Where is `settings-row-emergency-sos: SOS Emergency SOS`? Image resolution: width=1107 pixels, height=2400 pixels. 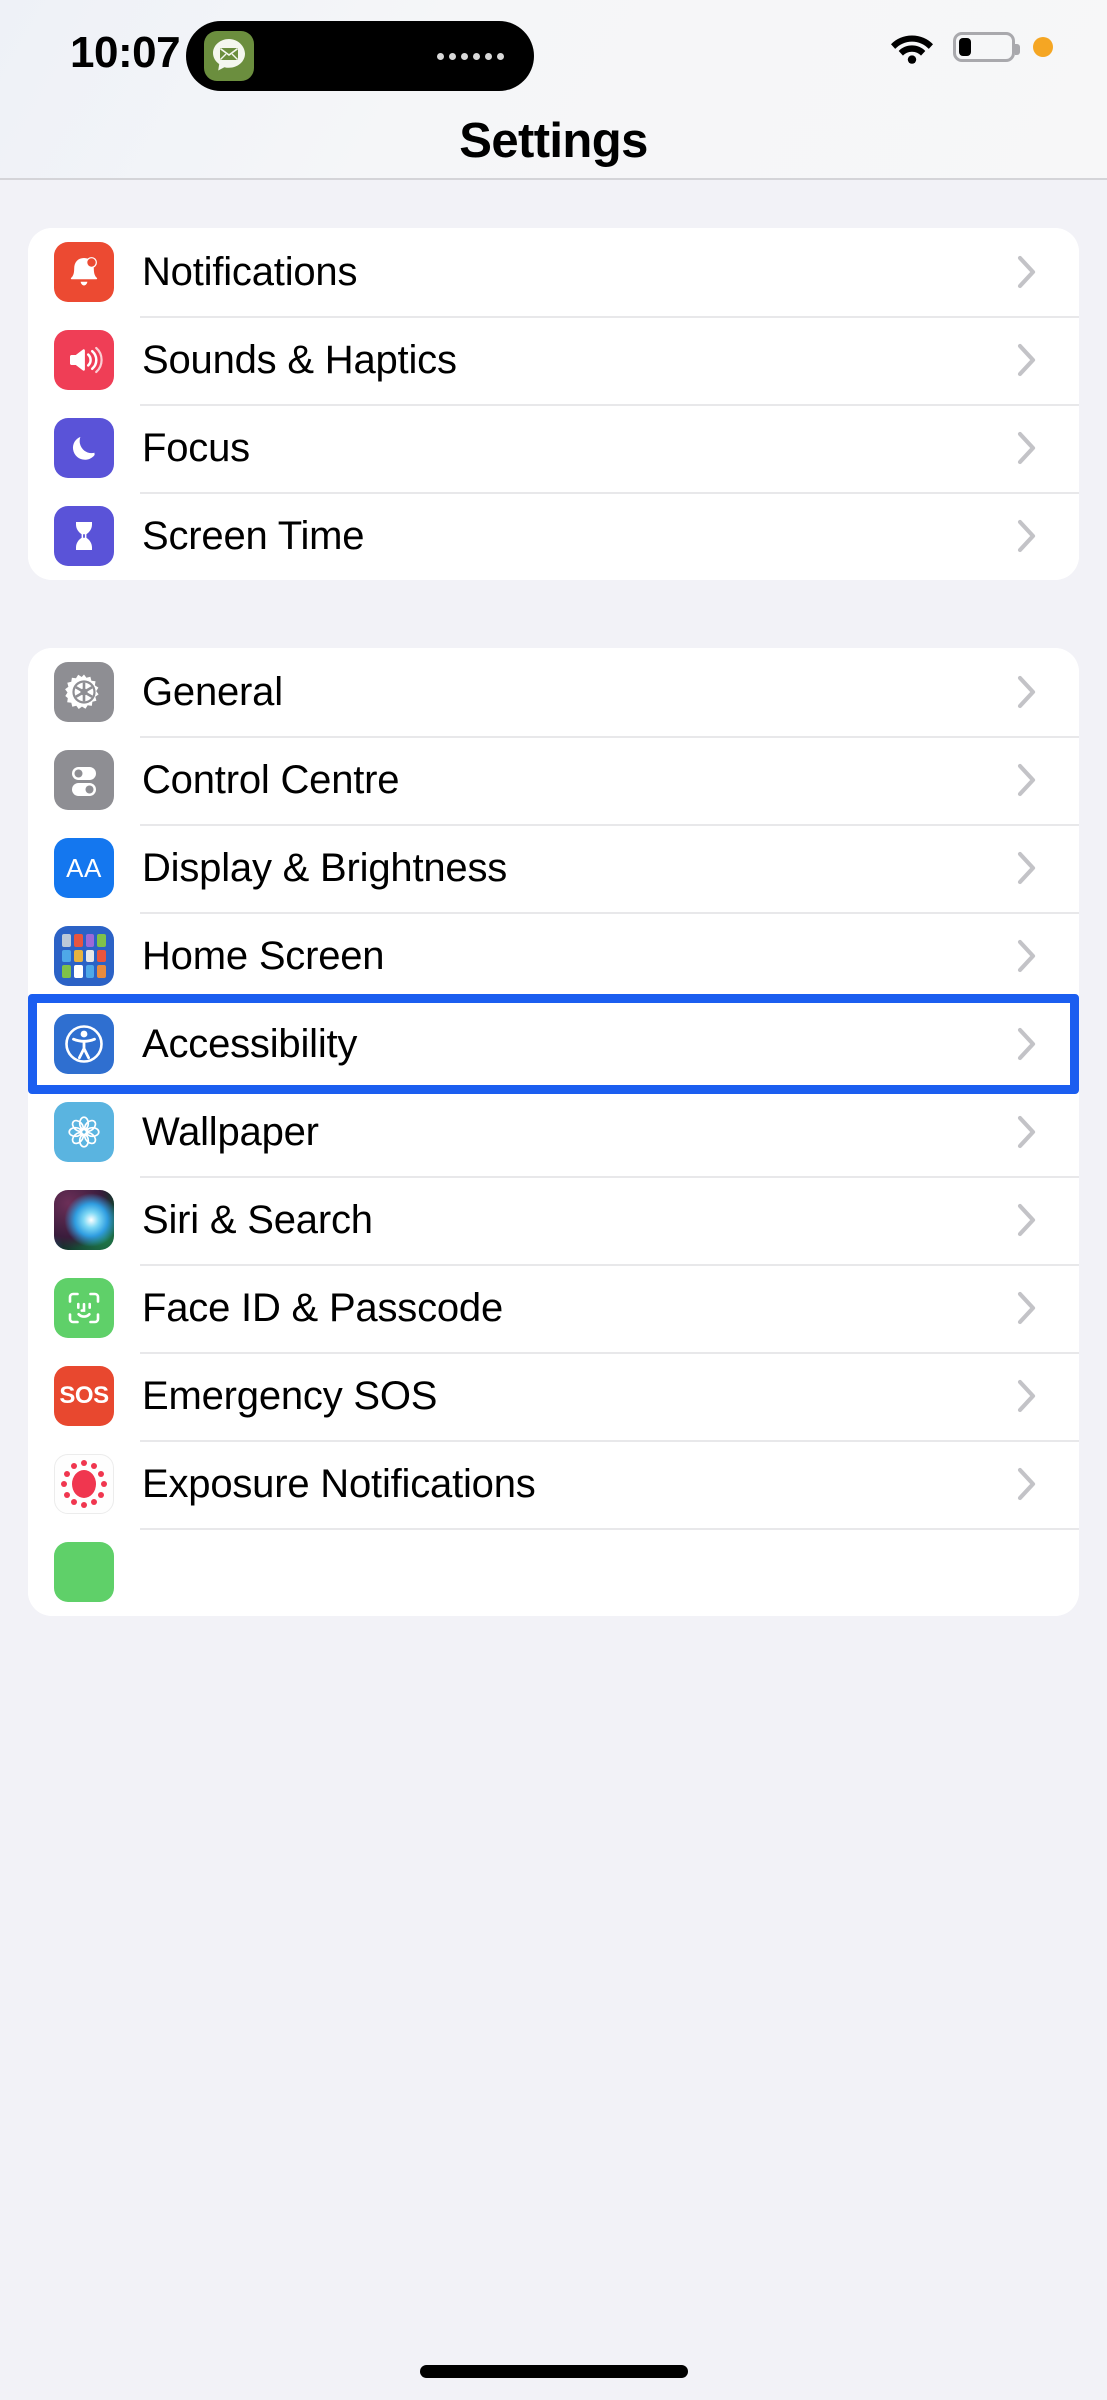 settings-row-emergency-sos: SOS Emergency SOS is located at coordinates (553, 1396).